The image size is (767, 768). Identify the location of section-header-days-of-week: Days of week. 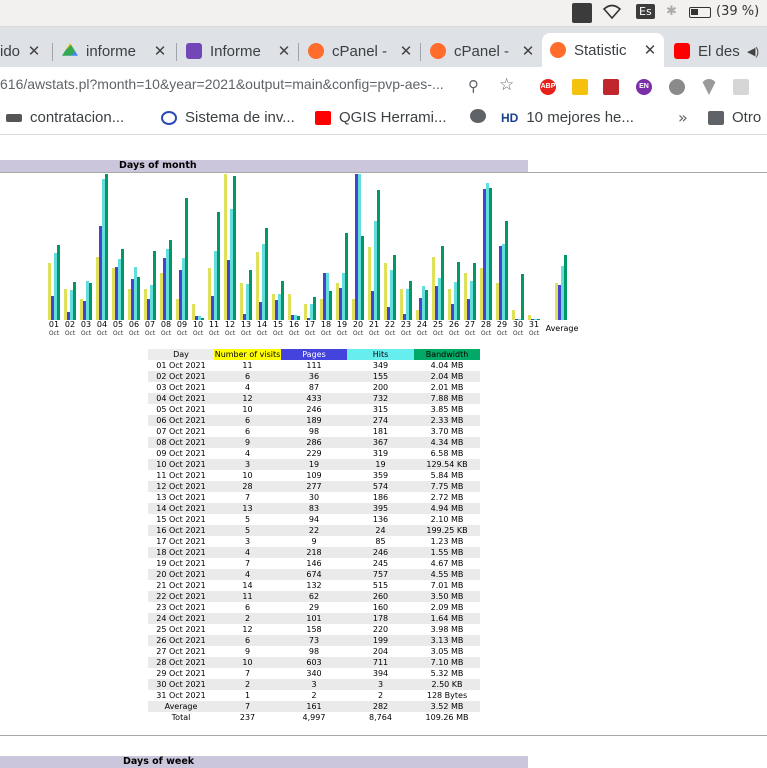
(264, 762).